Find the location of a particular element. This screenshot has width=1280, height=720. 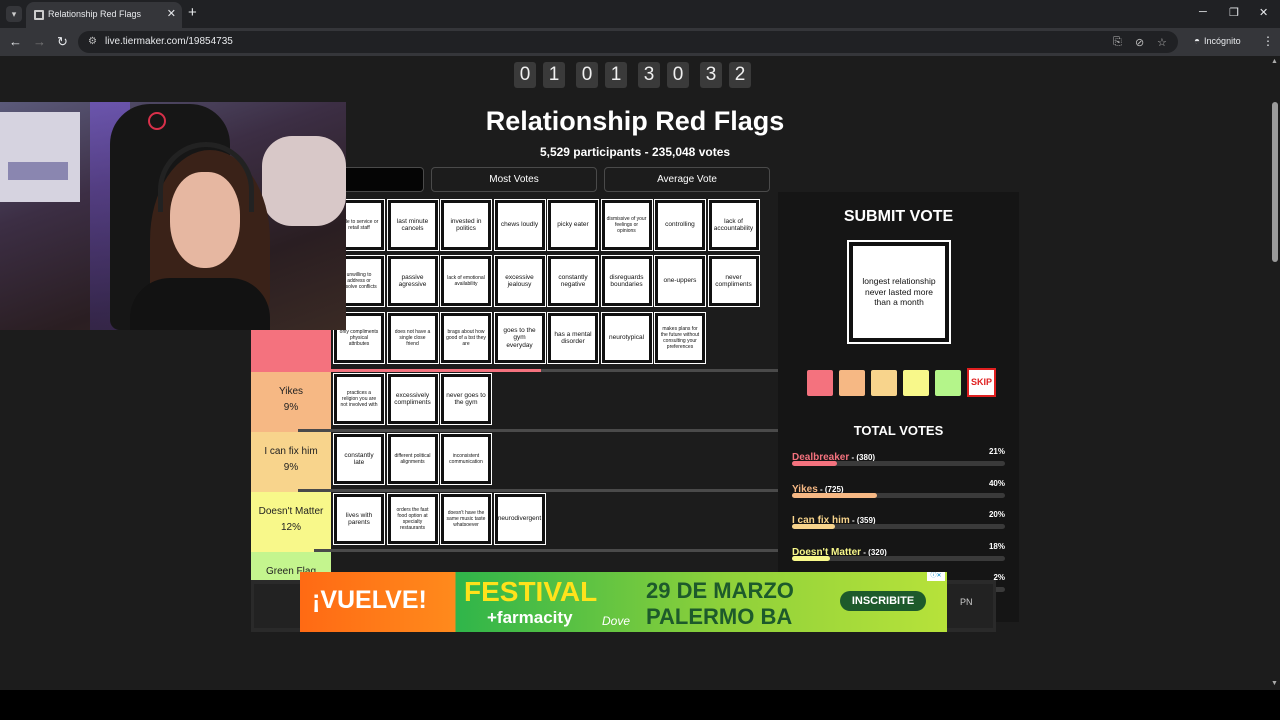

tier-item-card: excessively compliments is located at coordinates (412, 399).